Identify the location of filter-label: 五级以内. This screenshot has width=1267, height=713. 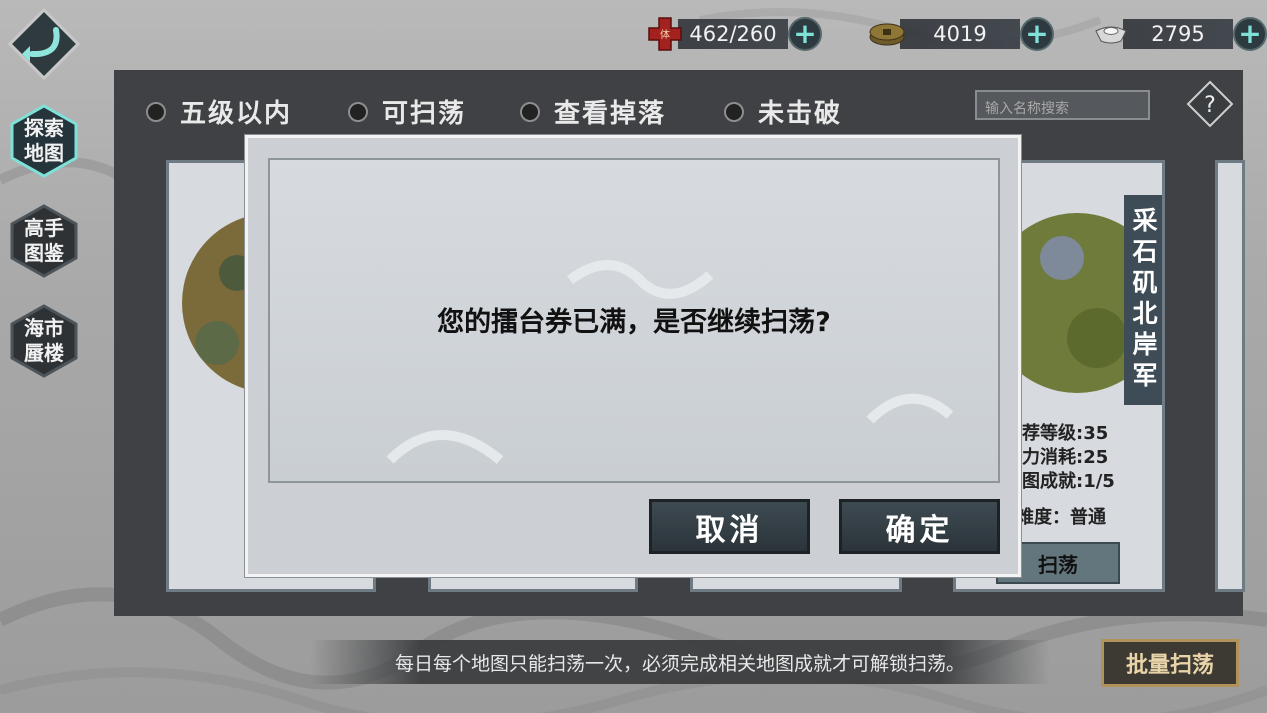
(236, 114).